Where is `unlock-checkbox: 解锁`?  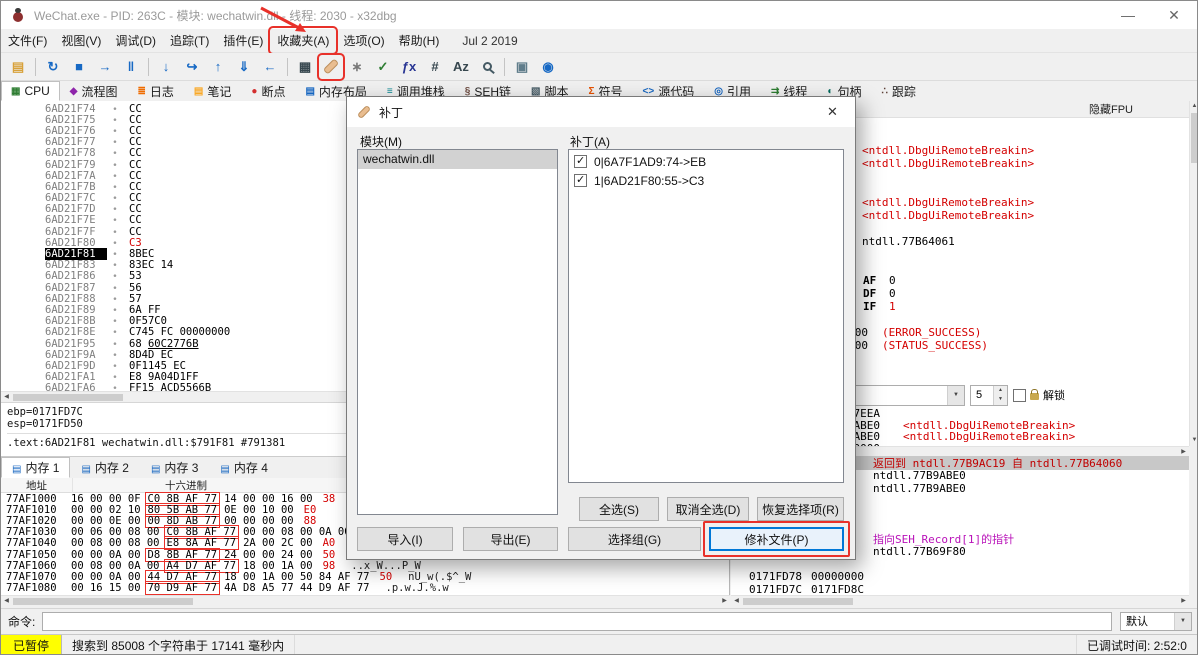 unlock-checkbox: 解锁 is located at coordinates (1039, 395).